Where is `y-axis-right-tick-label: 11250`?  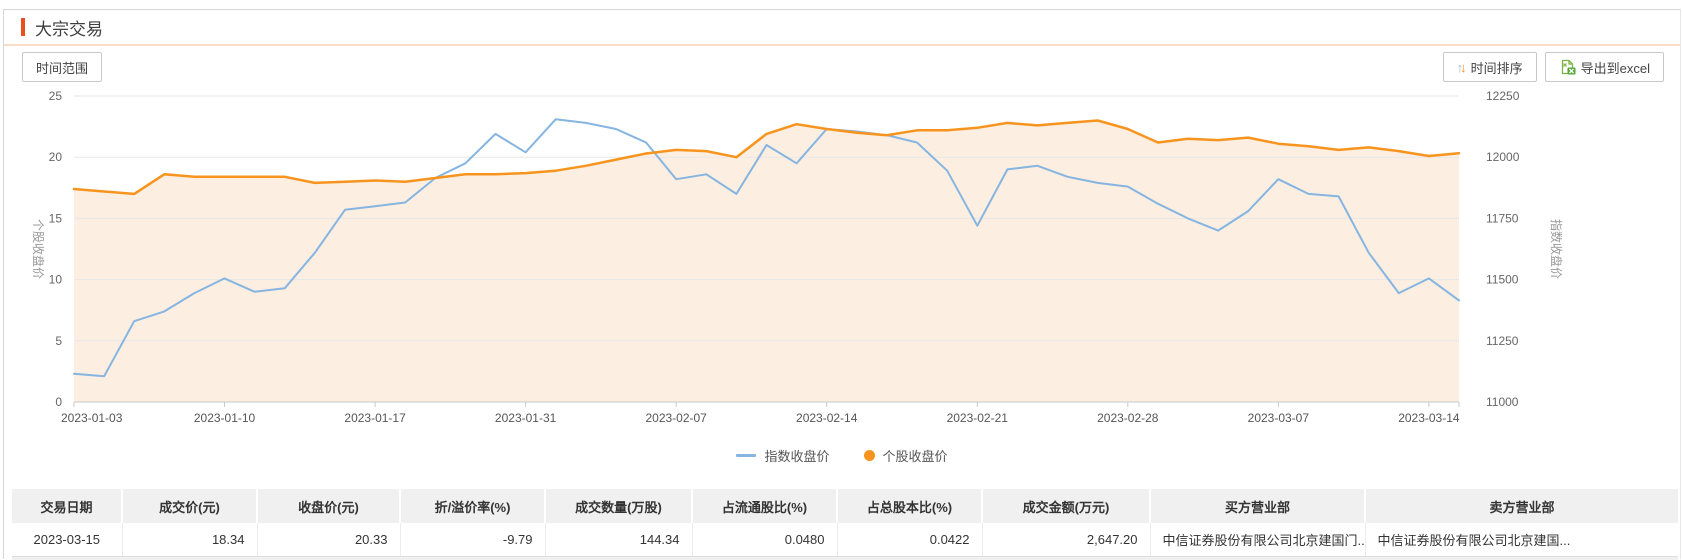
y-axis-right-tick-label: 11250 is located at coordinates (1502, 341).